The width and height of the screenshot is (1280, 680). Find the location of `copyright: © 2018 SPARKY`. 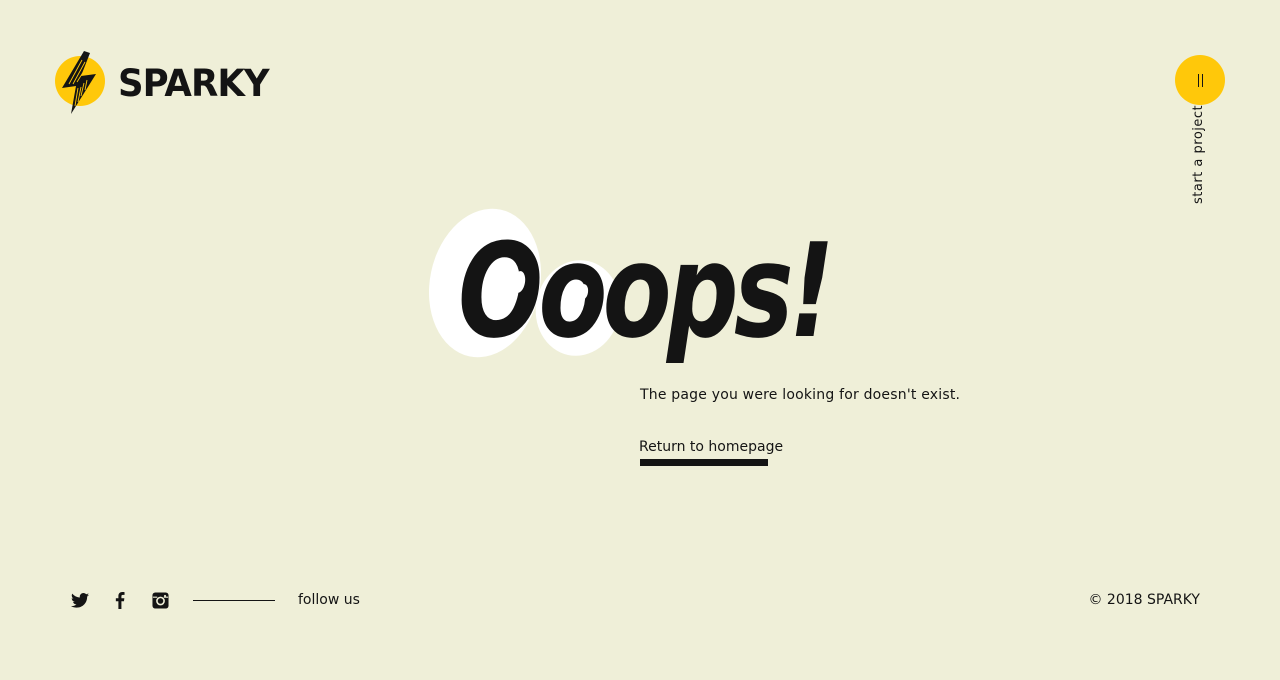

copyright: © 2018 SPARKY is located at coordinates (1144, 600).